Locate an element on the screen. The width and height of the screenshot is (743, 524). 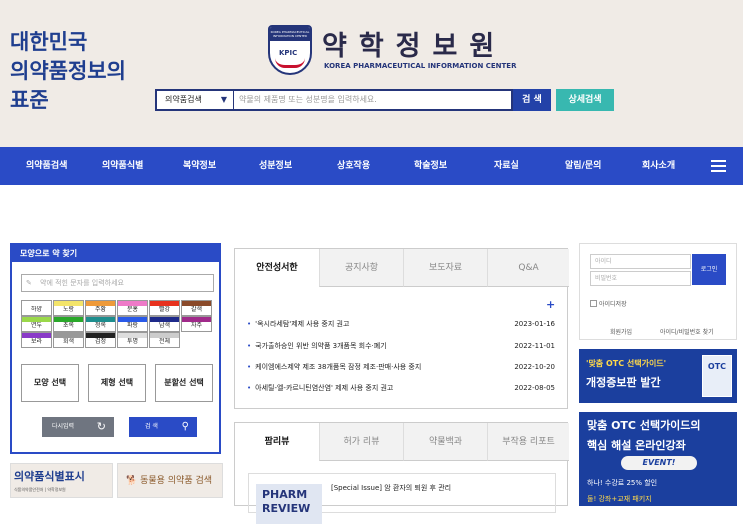
plus-icon: + is located at coordinates (550, 304).